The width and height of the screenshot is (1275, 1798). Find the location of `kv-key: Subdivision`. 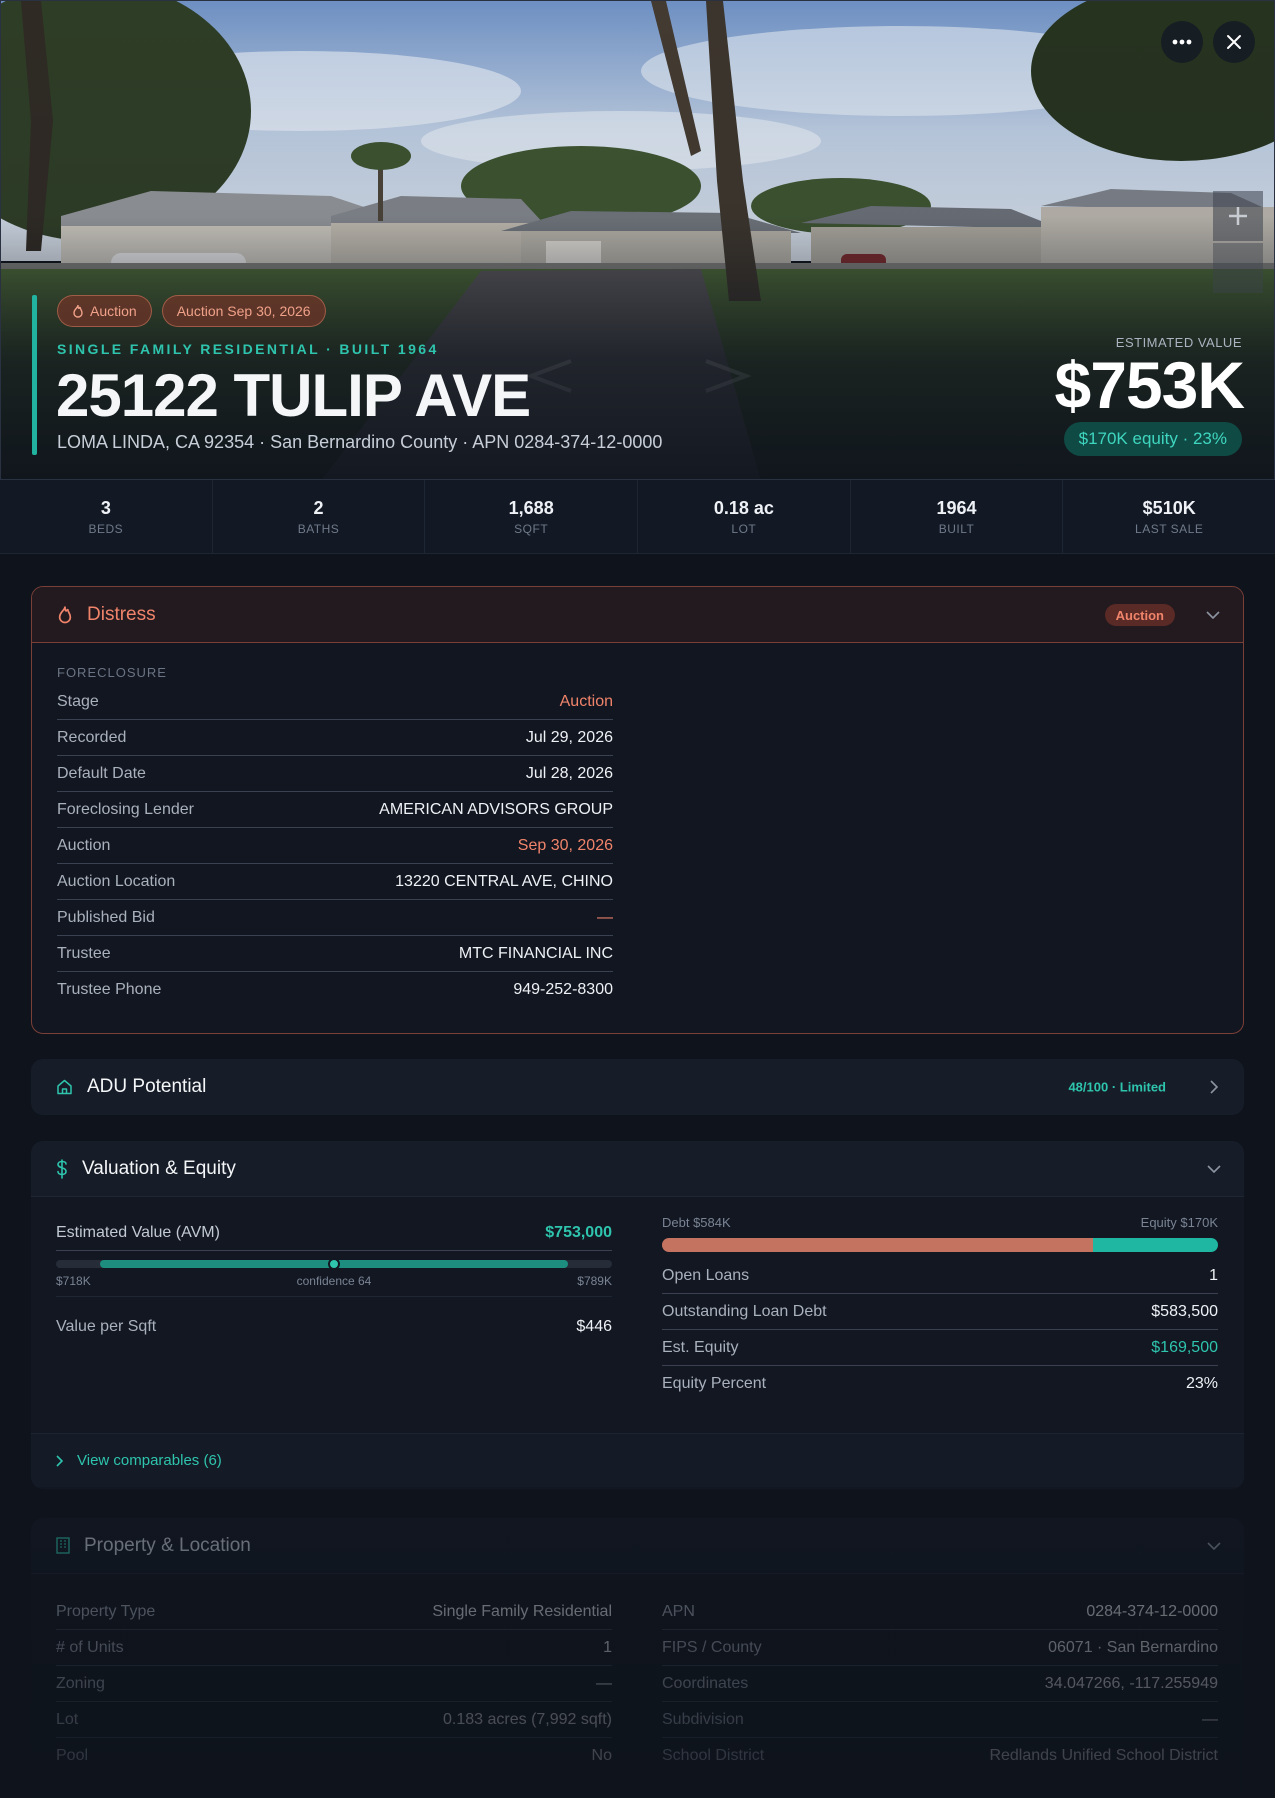

kv-key: Subdivision is located at coordinates (703, 1719).